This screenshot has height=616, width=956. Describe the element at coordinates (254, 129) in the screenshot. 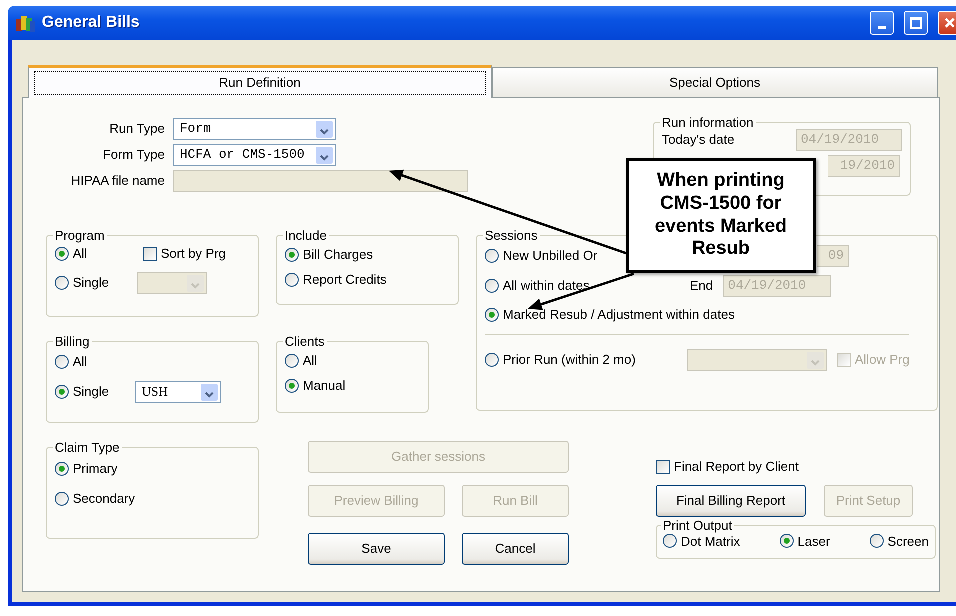

I see `dropdown-field: Form` at that location.